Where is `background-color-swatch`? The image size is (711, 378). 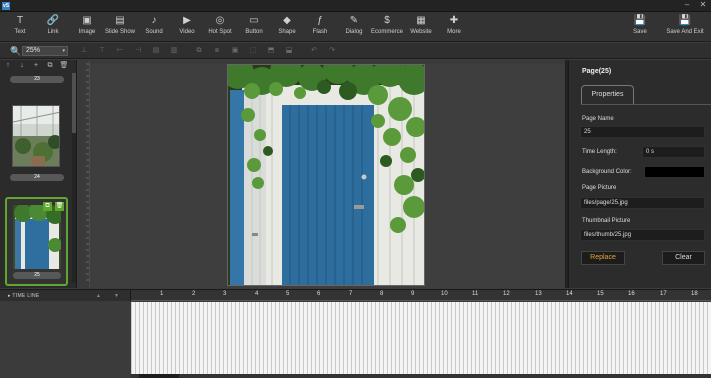
background-color-swatch is located at coordinates (674, 172).